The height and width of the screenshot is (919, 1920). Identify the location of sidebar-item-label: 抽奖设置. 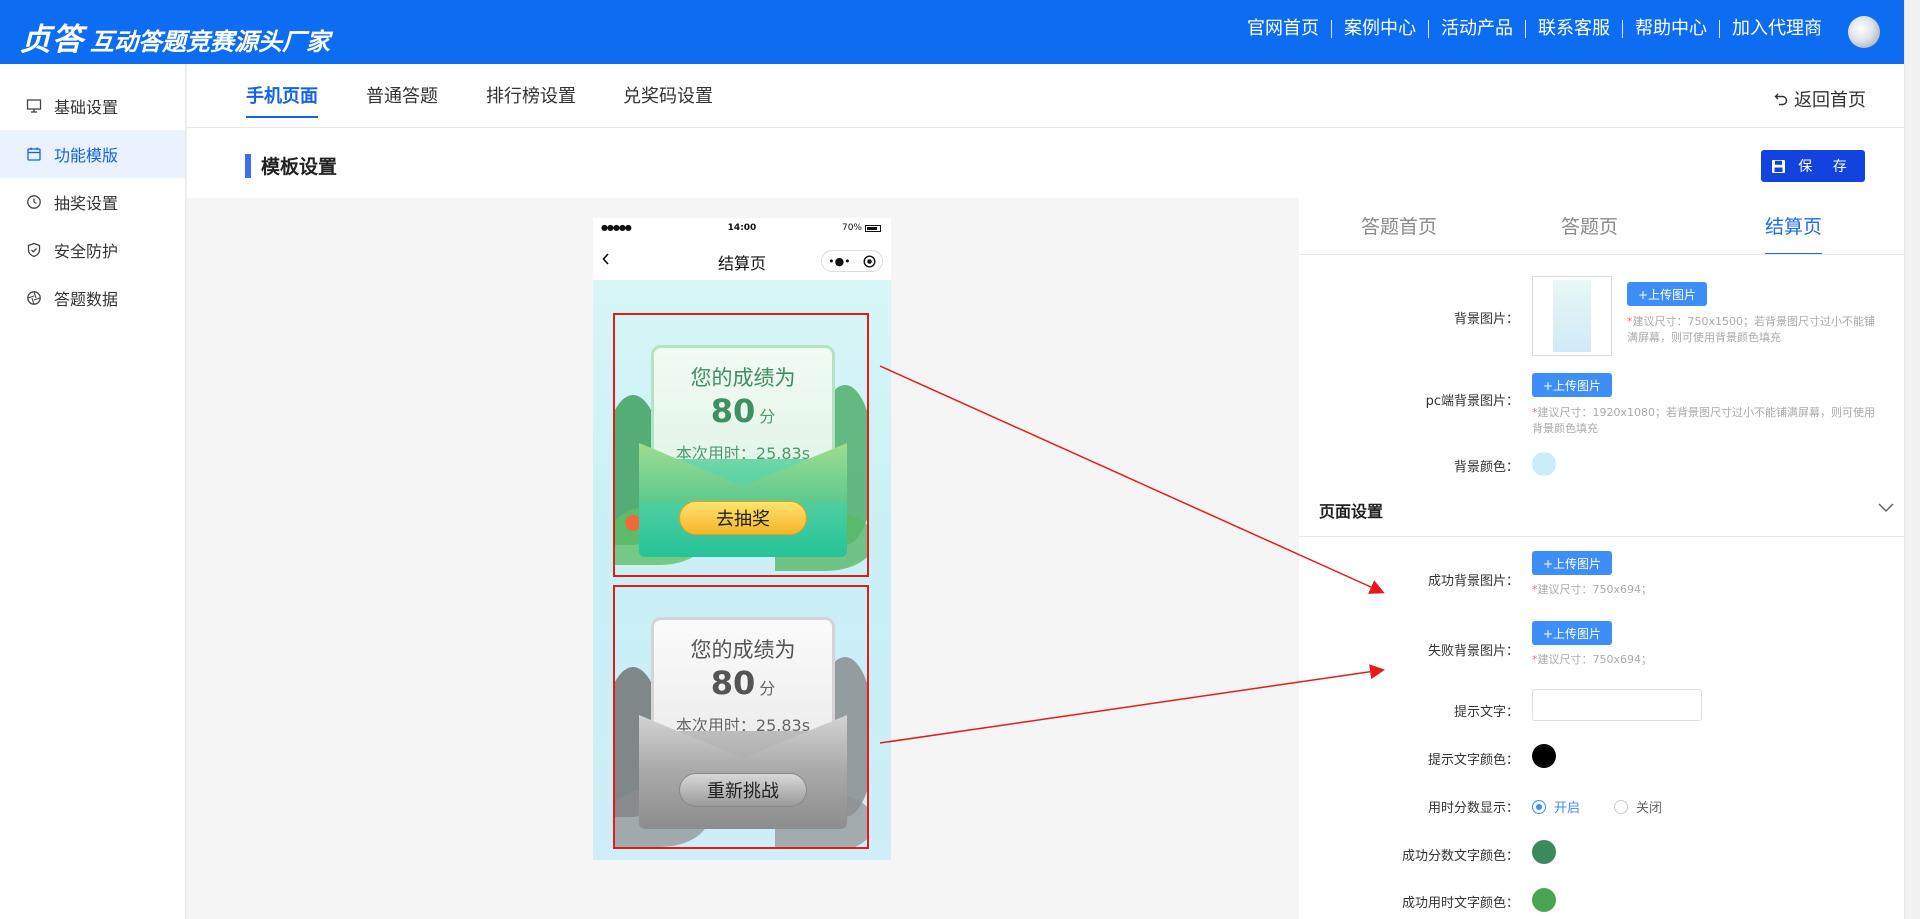
(86, 203).